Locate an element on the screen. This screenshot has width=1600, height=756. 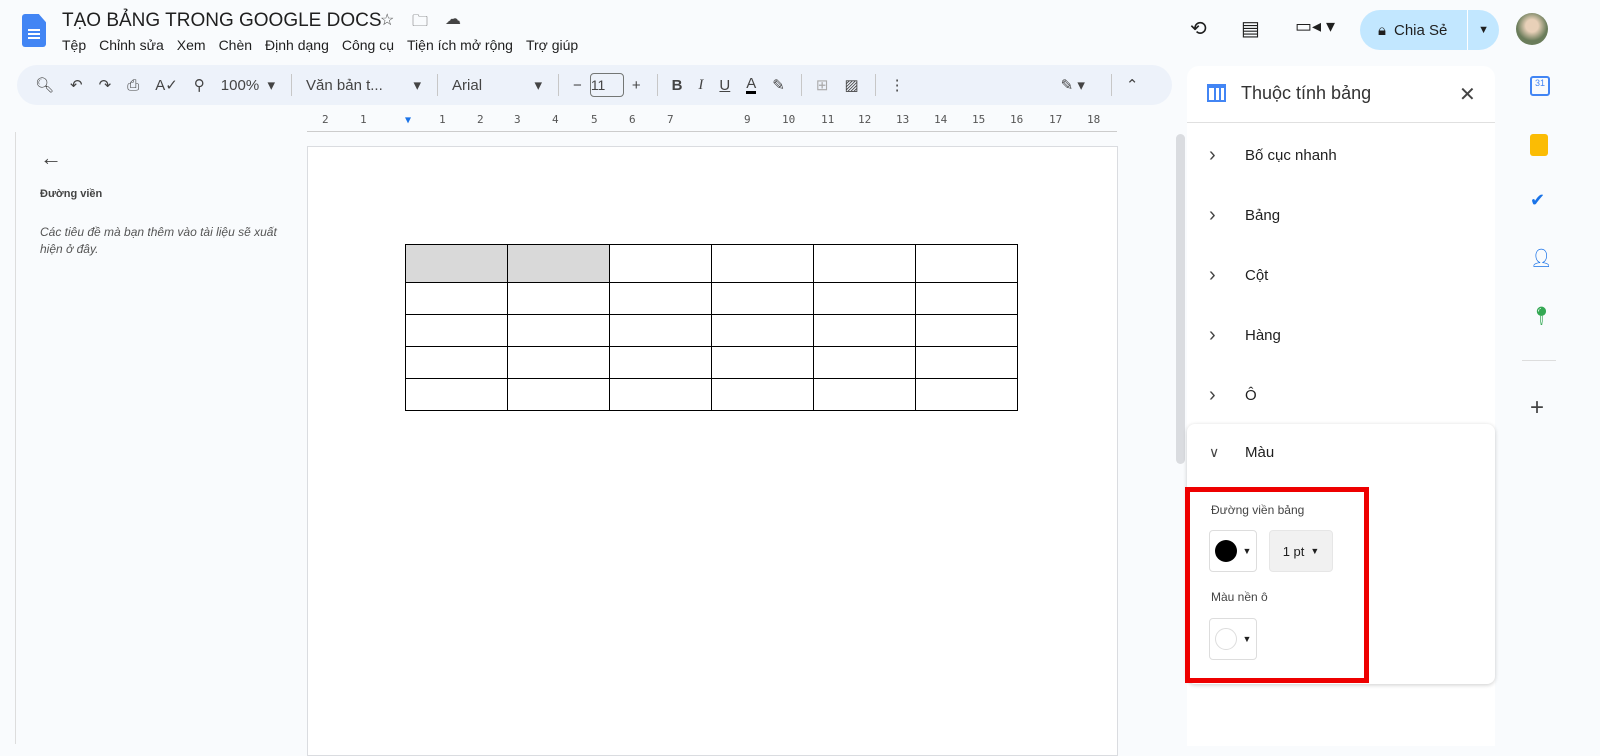
vertical-ruler is located at coordinates (8, 438).